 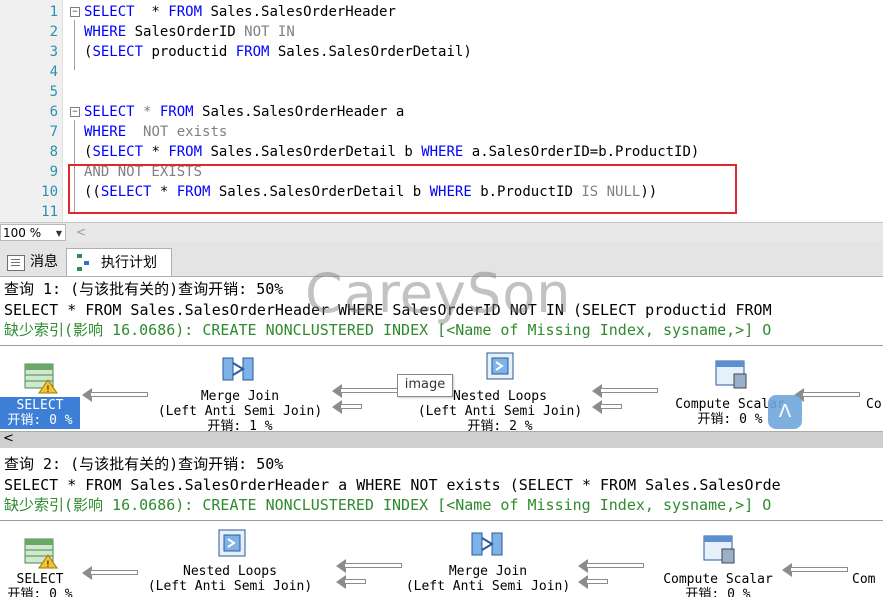 I want to click on sql-token: Sales.SalesOrderHeader a, so click(x=299, y=112).